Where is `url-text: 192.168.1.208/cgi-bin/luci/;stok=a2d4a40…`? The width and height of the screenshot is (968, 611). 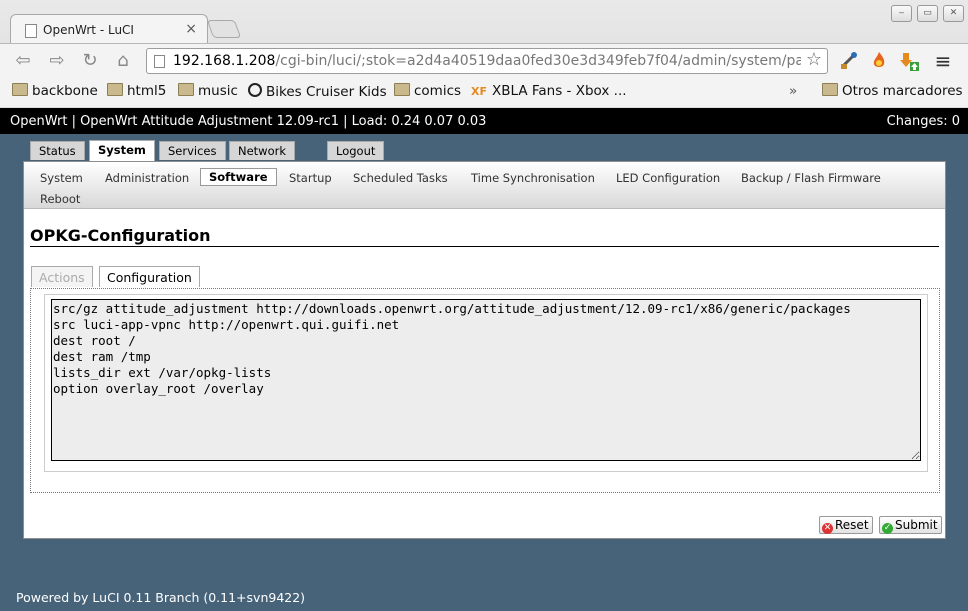 url-text: 192.168.1.208/cgi-bin/luci/;stok=a2d4a40… is located at coordinates (487, 61).